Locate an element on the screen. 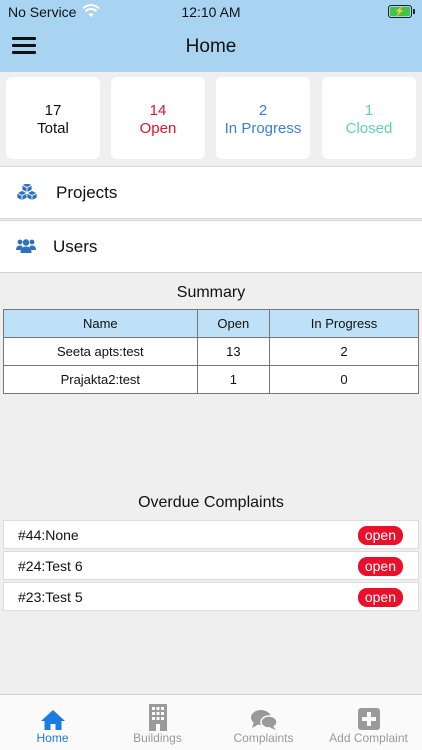 Image resolution: width=422 pixels, height=750 pixels. table-header-row: Name Open In Progress is located at coordinates (211, 323).